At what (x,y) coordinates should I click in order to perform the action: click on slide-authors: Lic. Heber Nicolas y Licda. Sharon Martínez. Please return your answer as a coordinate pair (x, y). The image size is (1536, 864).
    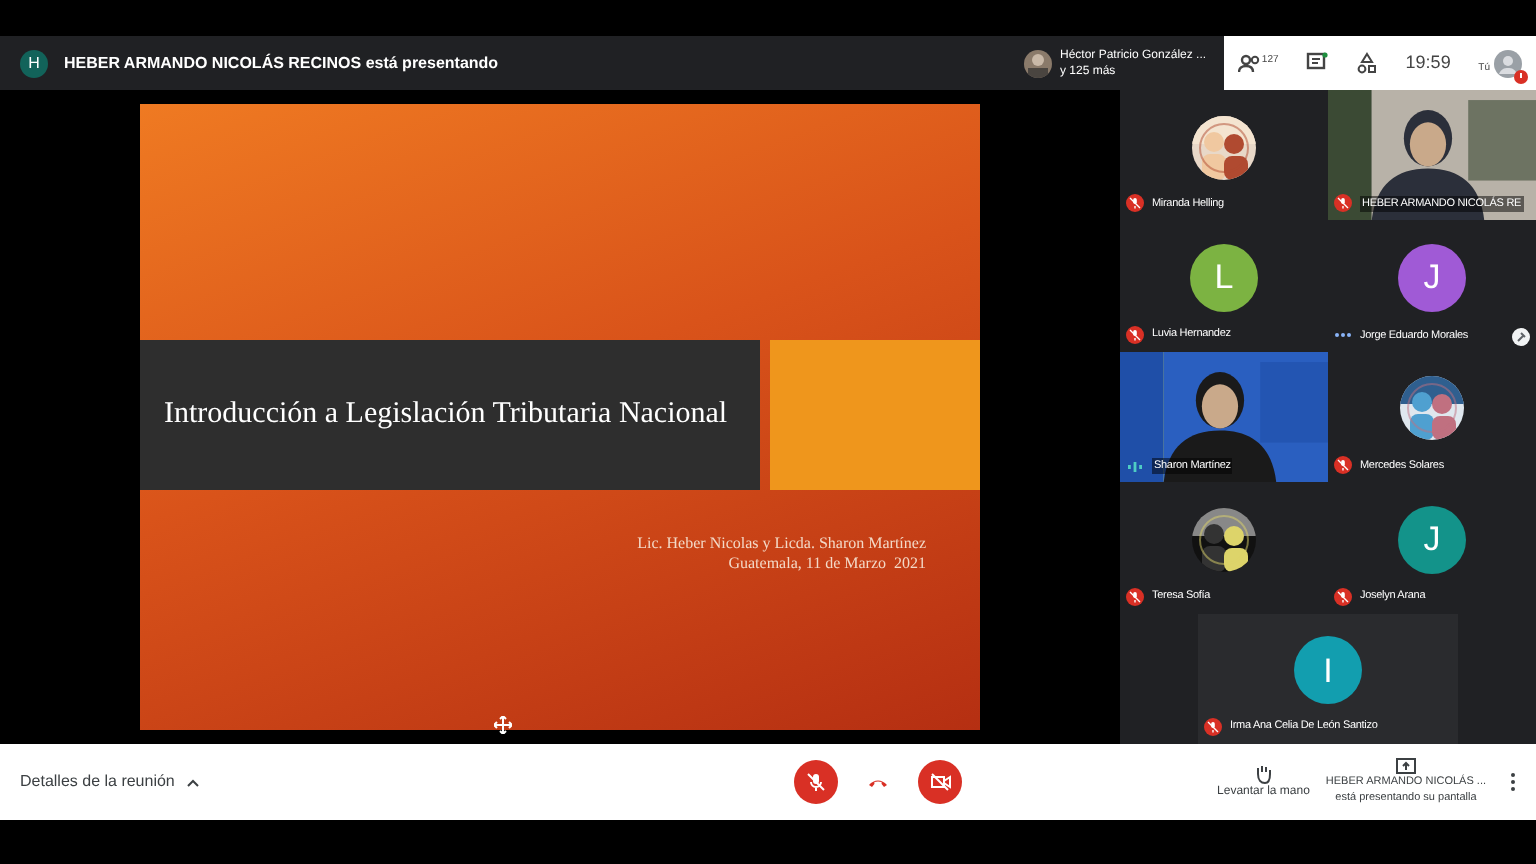
    Looking at the image, I should click on (781, 544).